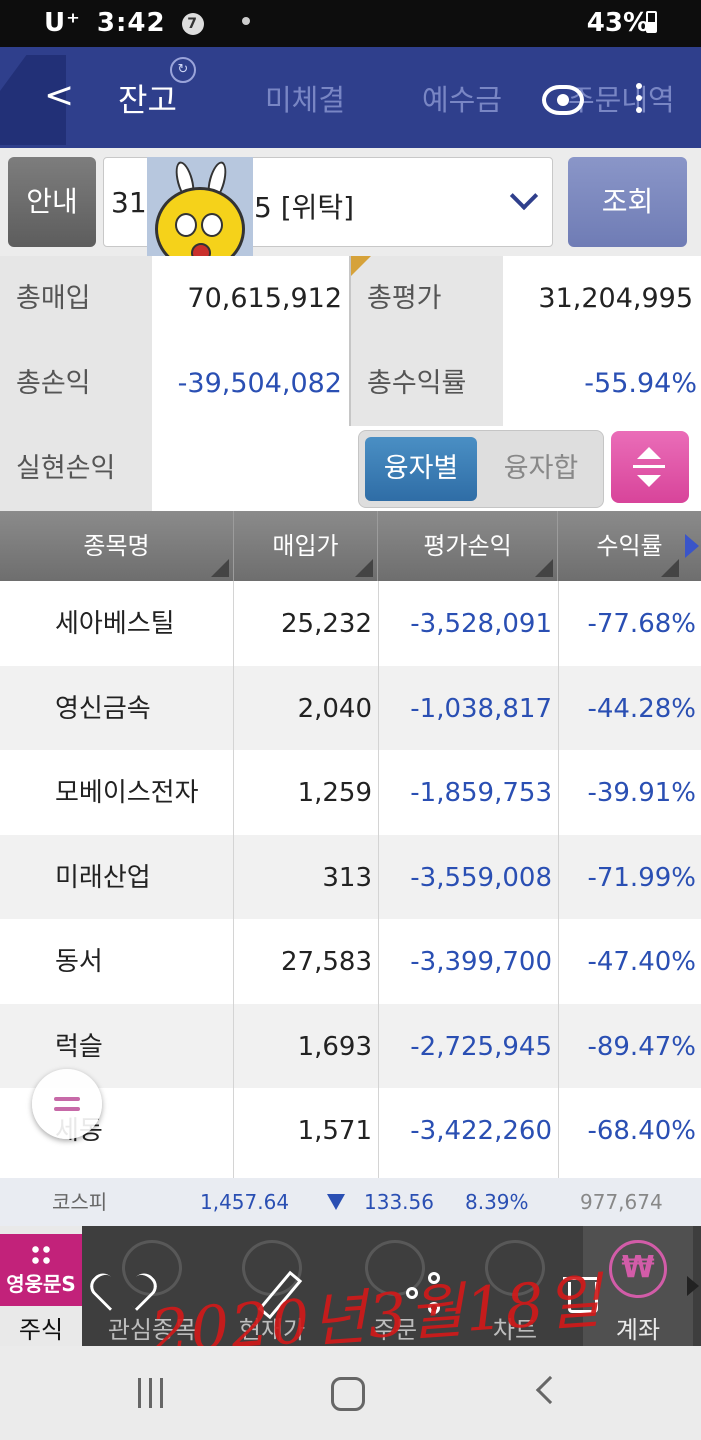 The height and width of the screenshot is (1440, 701). I want to click on clock: 3:42, so click(131, 23).